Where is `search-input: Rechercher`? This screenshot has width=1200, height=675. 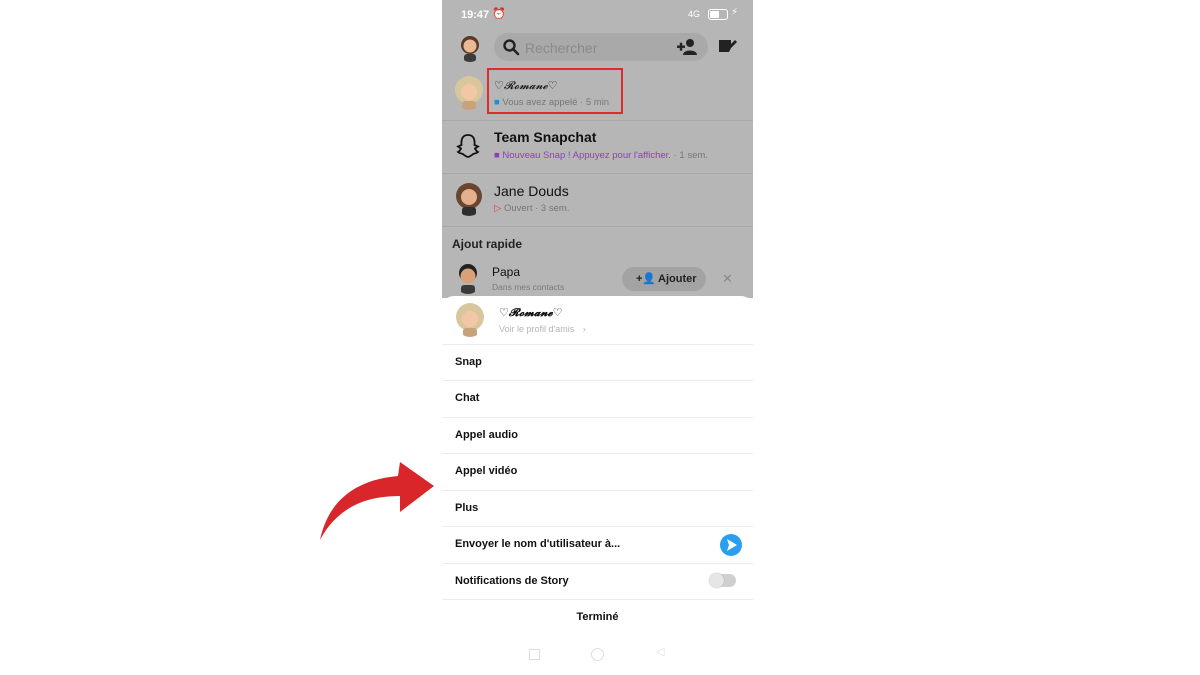
search-input: Rechercher is located at coordinates (601, 47).